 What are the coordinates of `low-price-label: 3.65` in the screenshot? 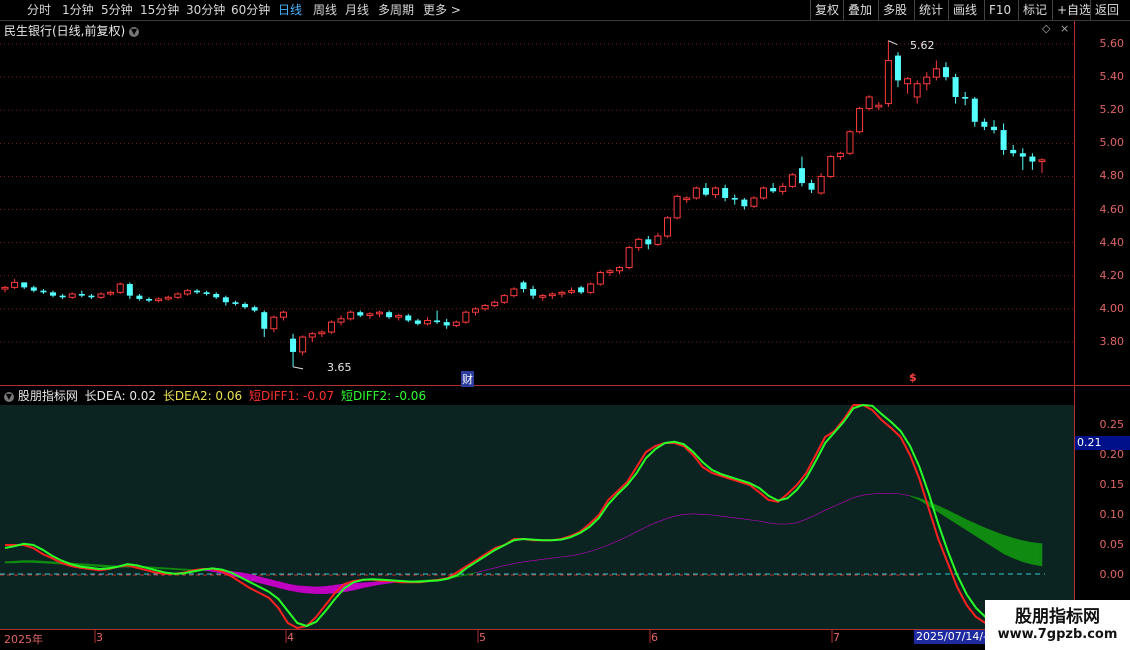 It's located at (339, 367).